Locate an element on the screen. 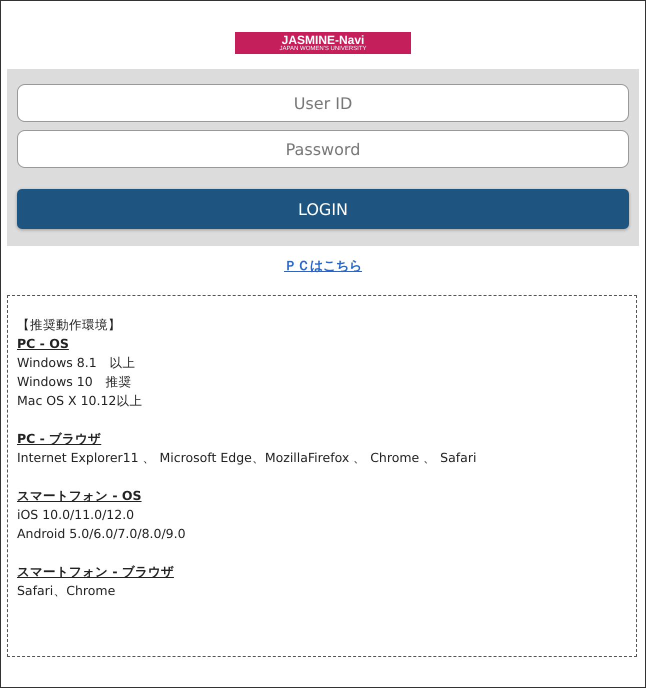 This screenshot has height=688, width=646. requirement-line: iOS 10.0/11.0/12.0 is located at coordinates (76, 515).